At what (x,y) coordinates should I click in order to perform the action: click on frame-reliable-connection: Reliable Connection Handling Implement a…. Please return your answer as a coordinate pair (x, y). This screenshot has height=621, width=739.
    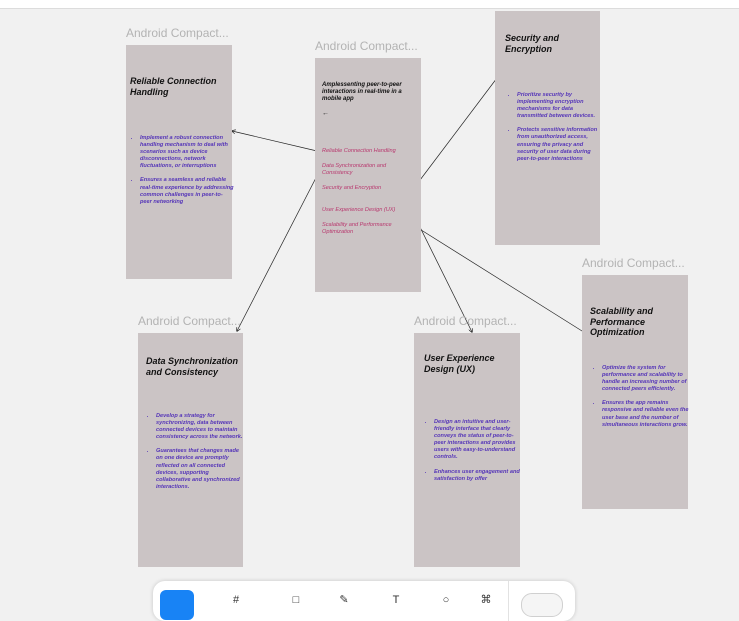
    Looking at the image, I should click on (180, 162).